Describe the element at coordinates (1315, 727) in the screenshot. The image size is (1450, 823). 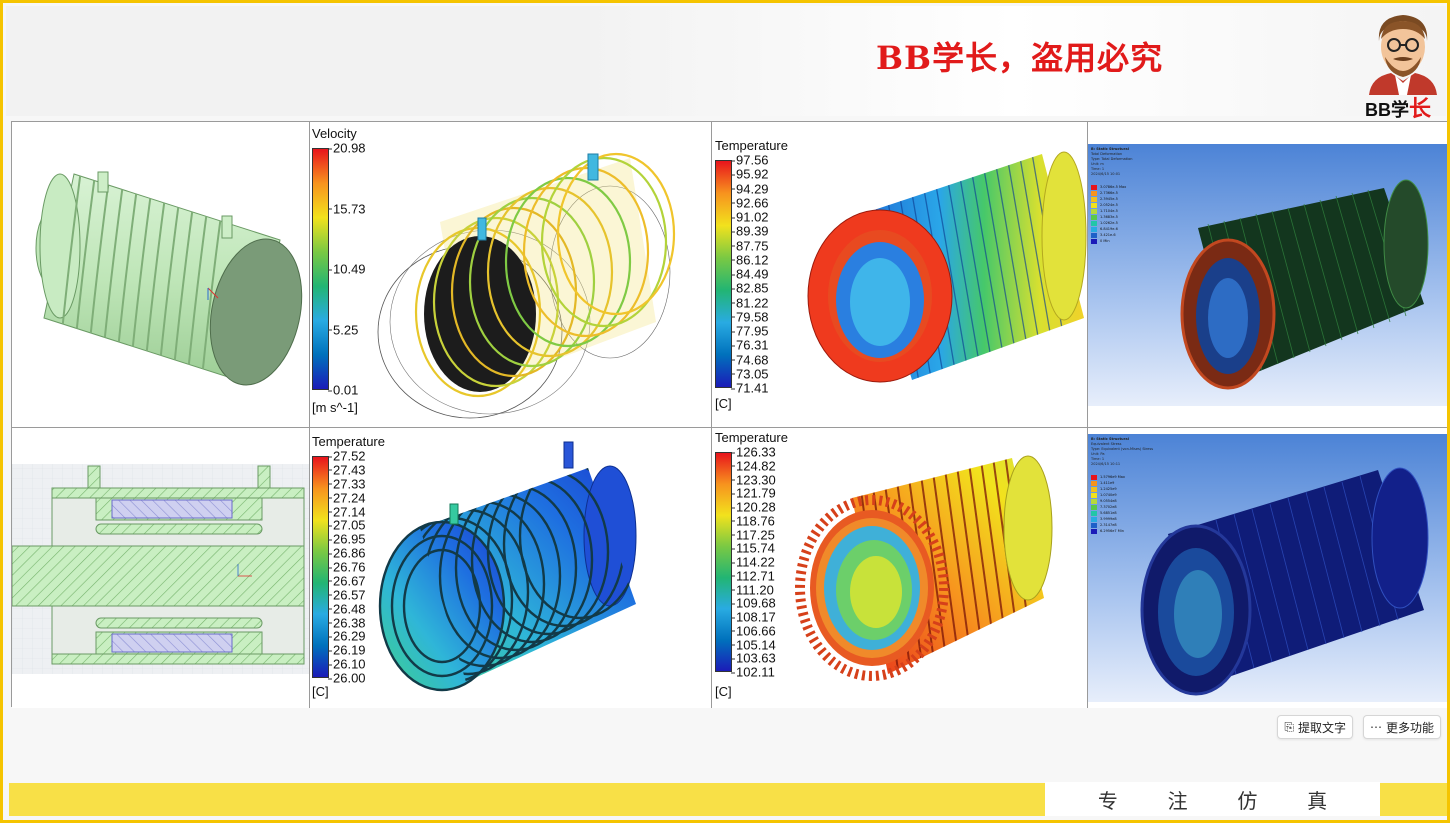
I see `extract-text-button: ⎘ 提取文字` at that location.